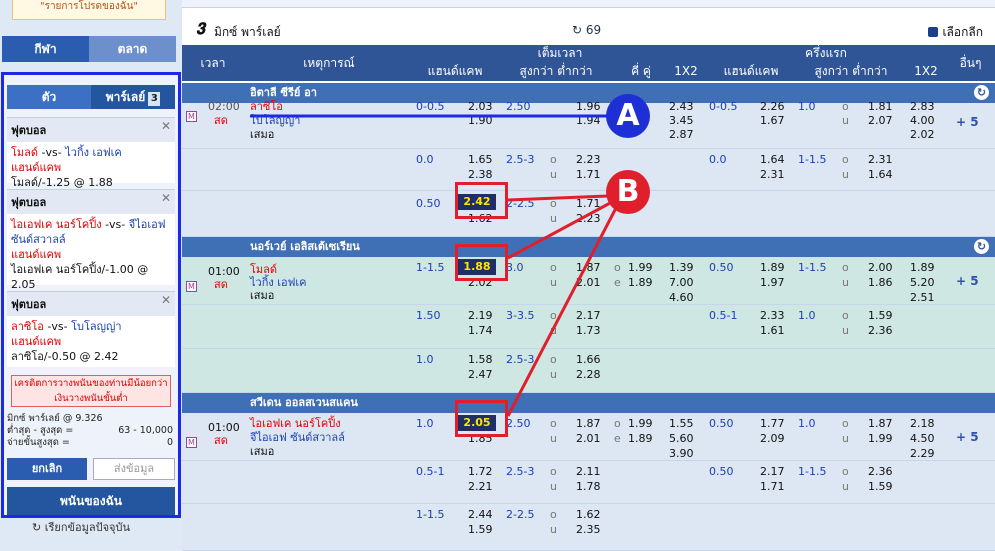 The width and height of the screenshot is (995, 551). What do you see at coordinates (922, 439) in the screenshot?
I see `fh-1x2-draw: 4.50` at bounding box center [922, 439].